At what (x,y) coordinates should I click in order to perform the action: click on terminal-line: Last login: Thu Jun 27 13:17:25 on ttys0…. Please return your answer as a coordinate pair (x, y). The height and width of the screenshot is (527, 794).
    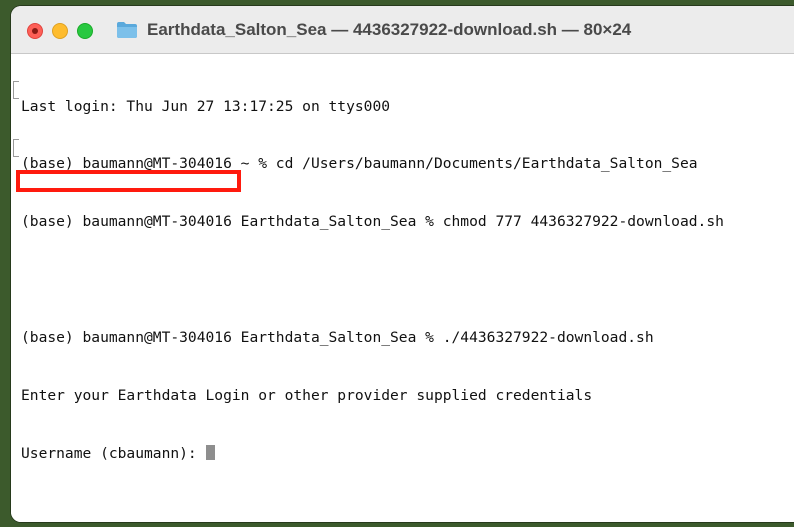
    Looking at the image, I should click on (206, 106).